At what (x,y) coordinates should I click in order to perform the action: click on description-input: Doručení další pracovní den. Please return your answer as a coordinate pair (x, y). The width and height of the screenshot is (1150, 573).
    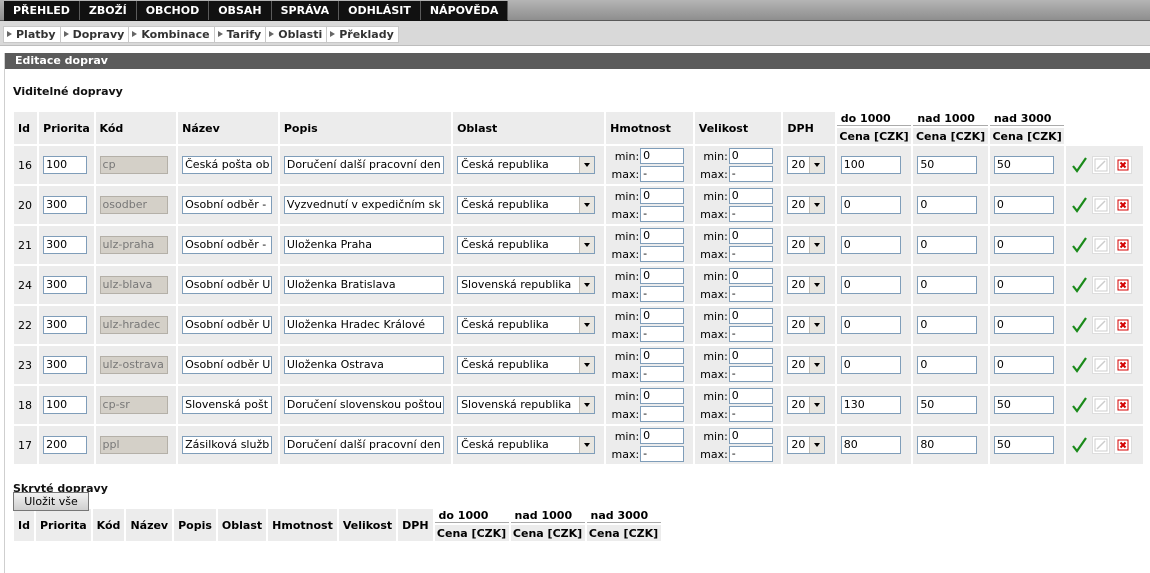
    Looking at the image, I should click on (363, 165).